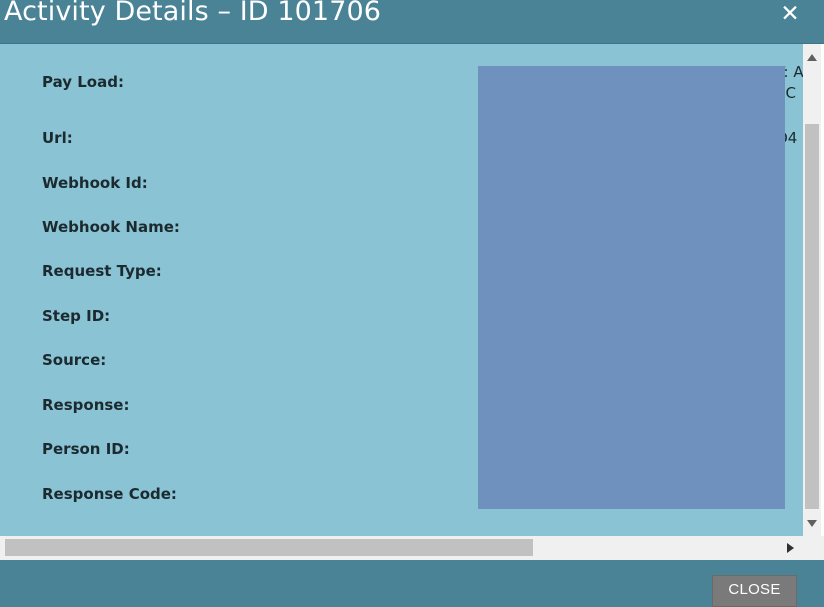 The width and height of the screenshot is (824, 607). I want to click on payload-label: Pay Load:, so click(83, 82).